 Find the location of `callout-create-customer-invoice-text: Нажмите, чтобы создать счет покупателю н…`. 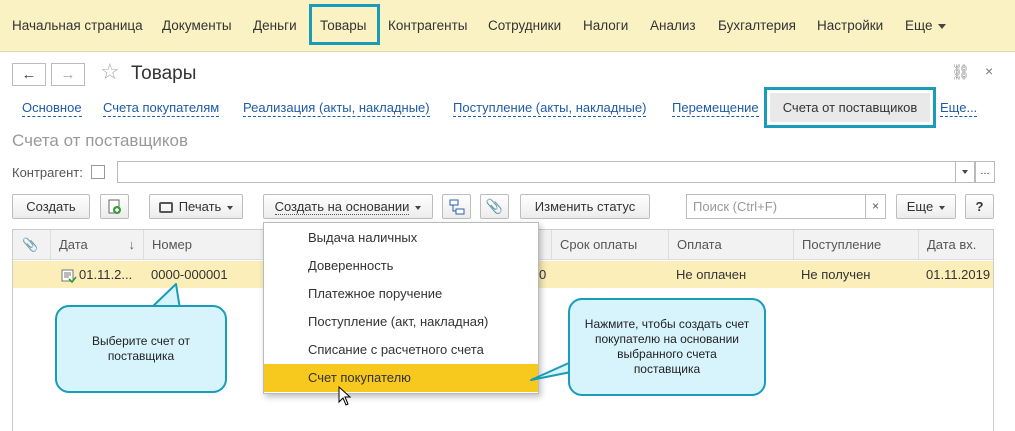

callout-create-customer-invoice-text: Нажмите, чтобы создать счет покупателю н… is located at coordinates (667, 346).